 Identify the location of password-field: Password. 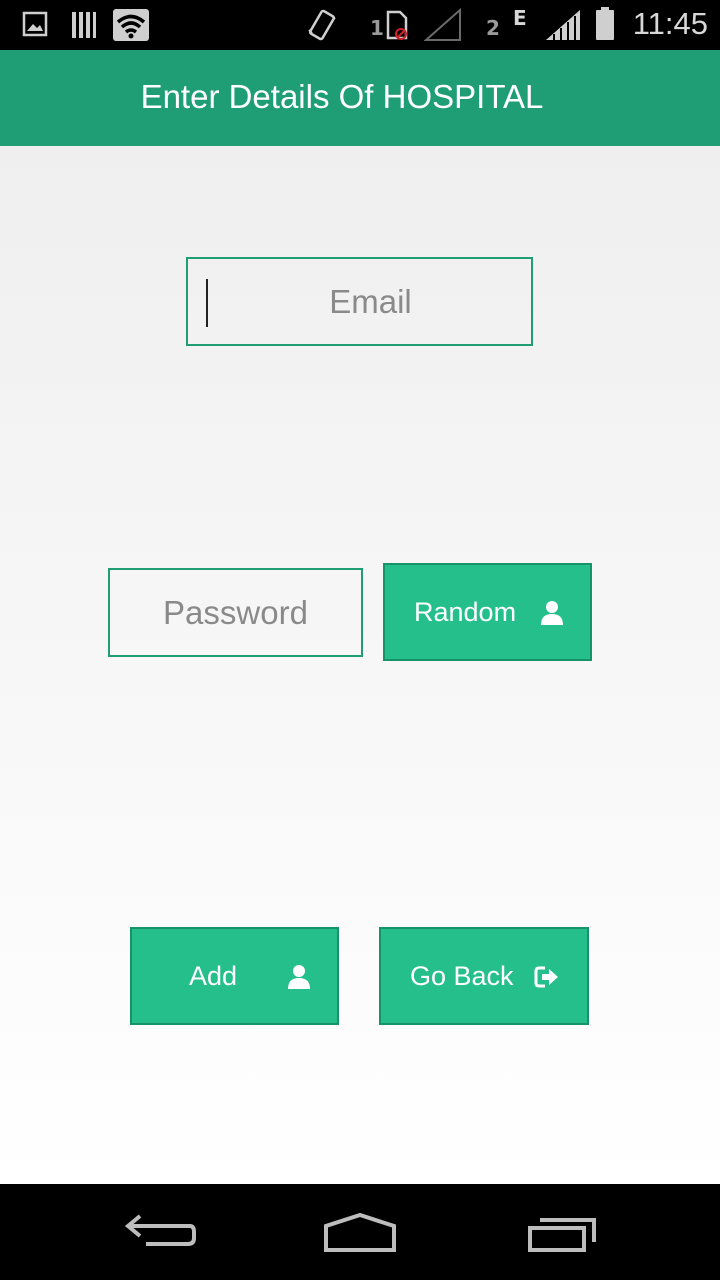
(235, 612).